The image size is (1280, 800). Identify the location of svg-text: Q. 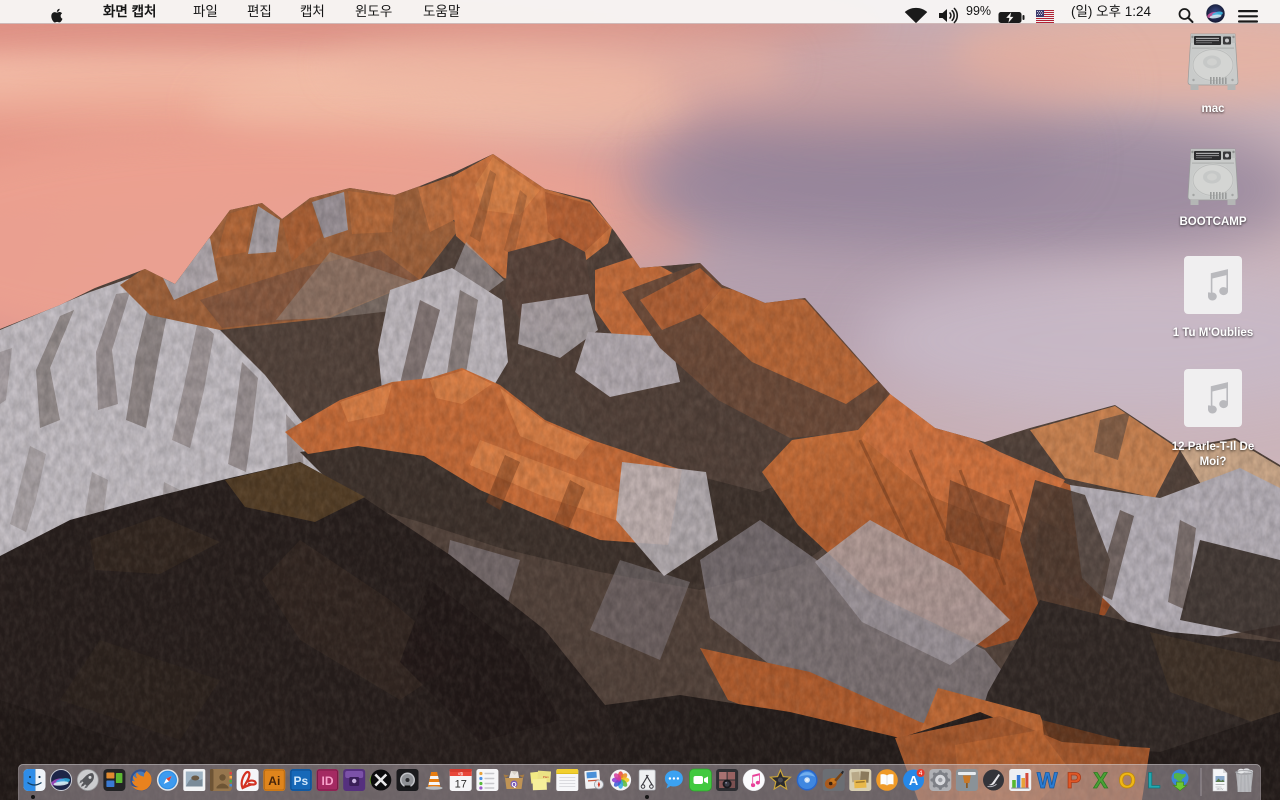
(513, 785).